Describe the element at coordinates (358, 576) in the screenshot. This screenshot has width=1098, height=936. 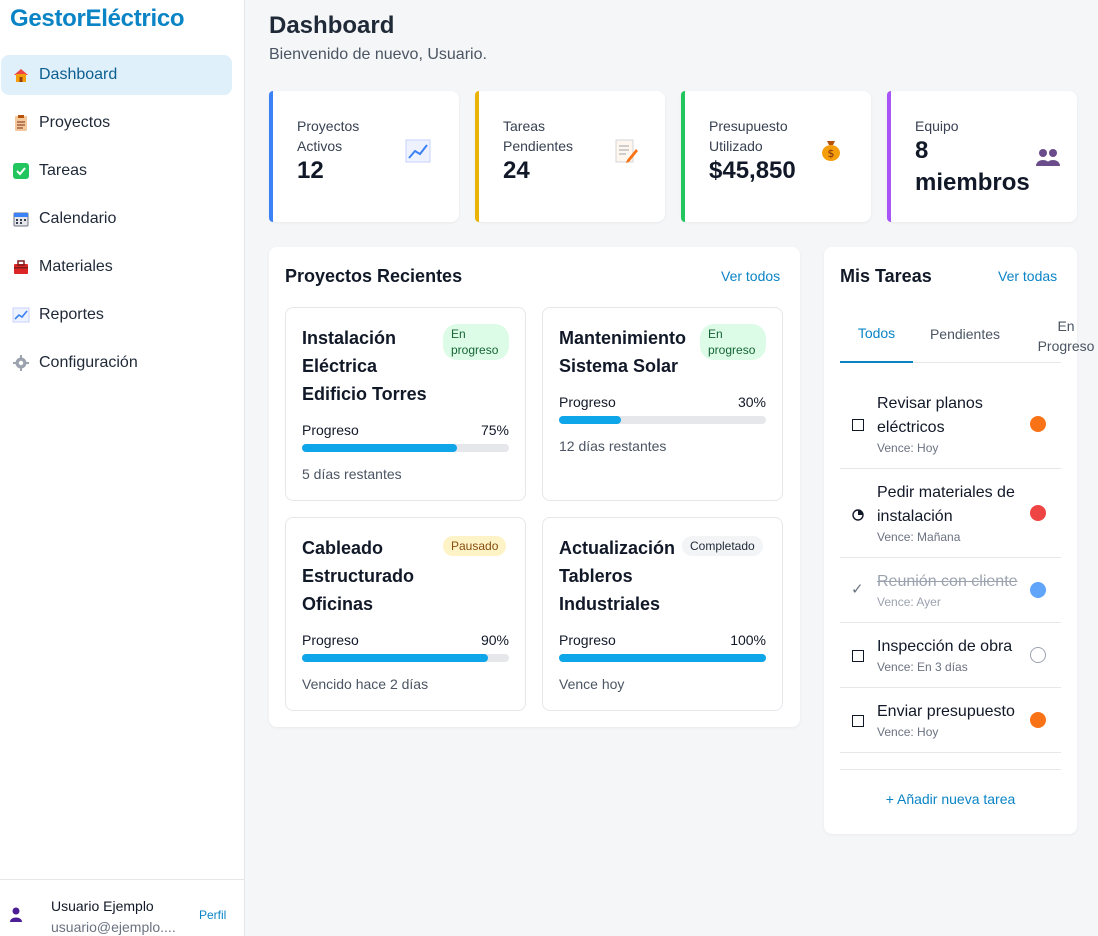
I see `project-name: Cableado Estructurado Oficinas` at that location.